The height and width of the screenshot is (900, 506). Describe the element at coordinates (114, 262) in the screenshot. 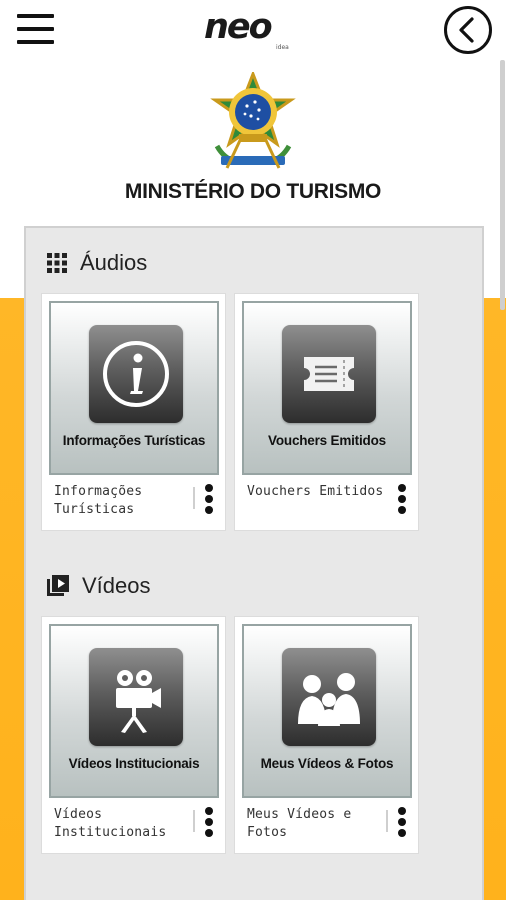

I see `section-title: Áudios` at that location.